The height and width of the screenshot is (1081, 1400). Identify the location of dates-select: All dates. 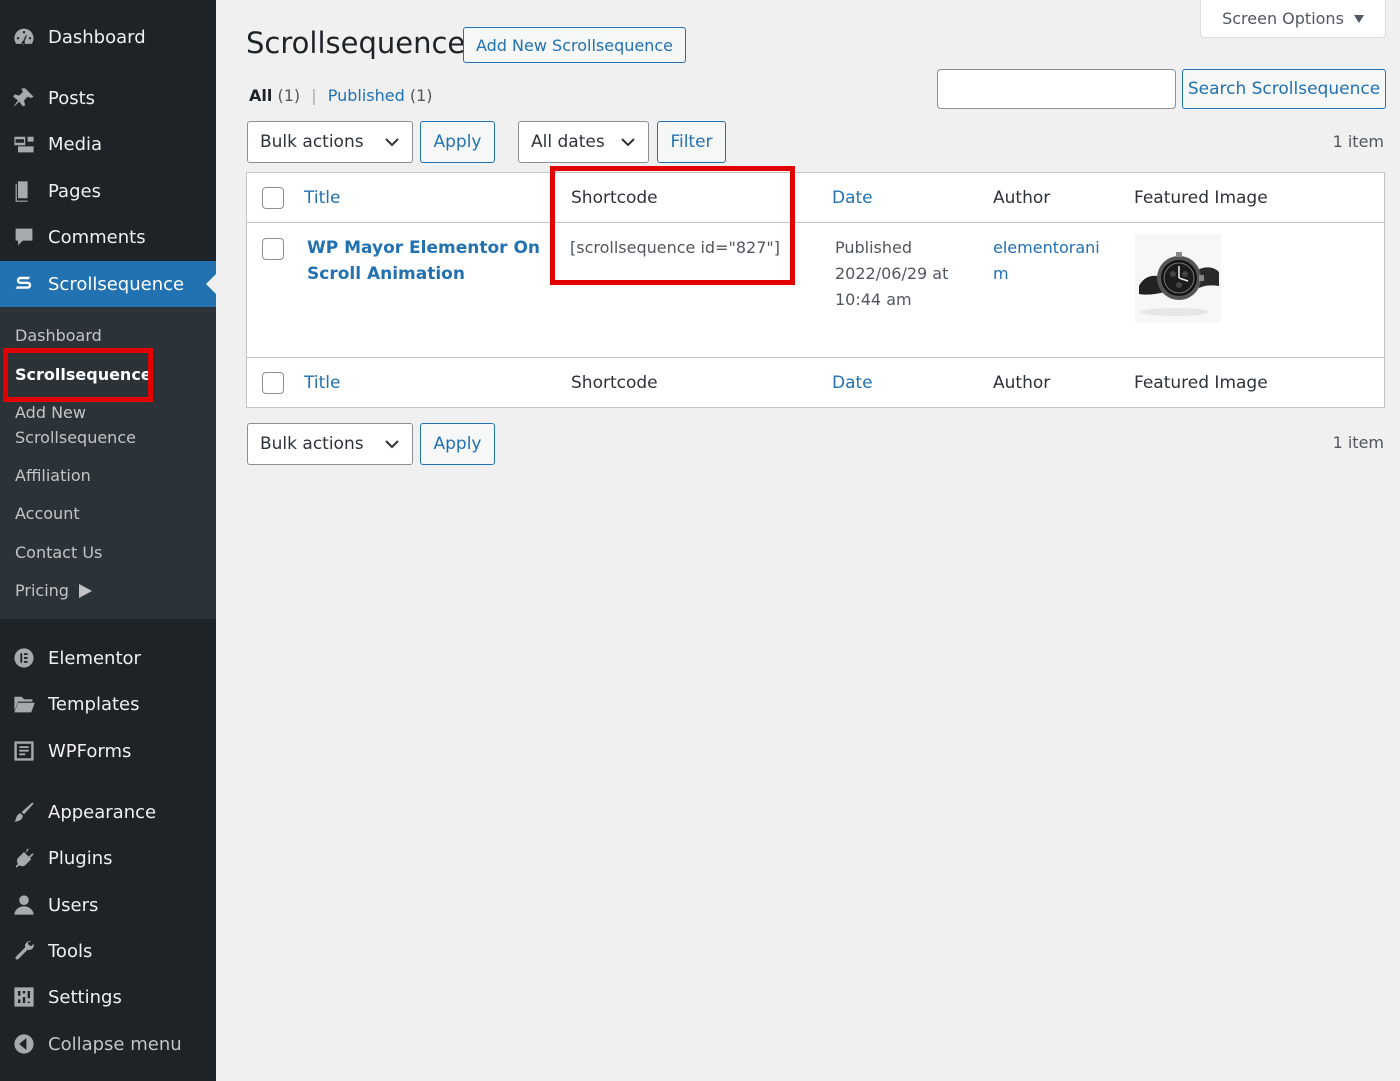
(583, 142).